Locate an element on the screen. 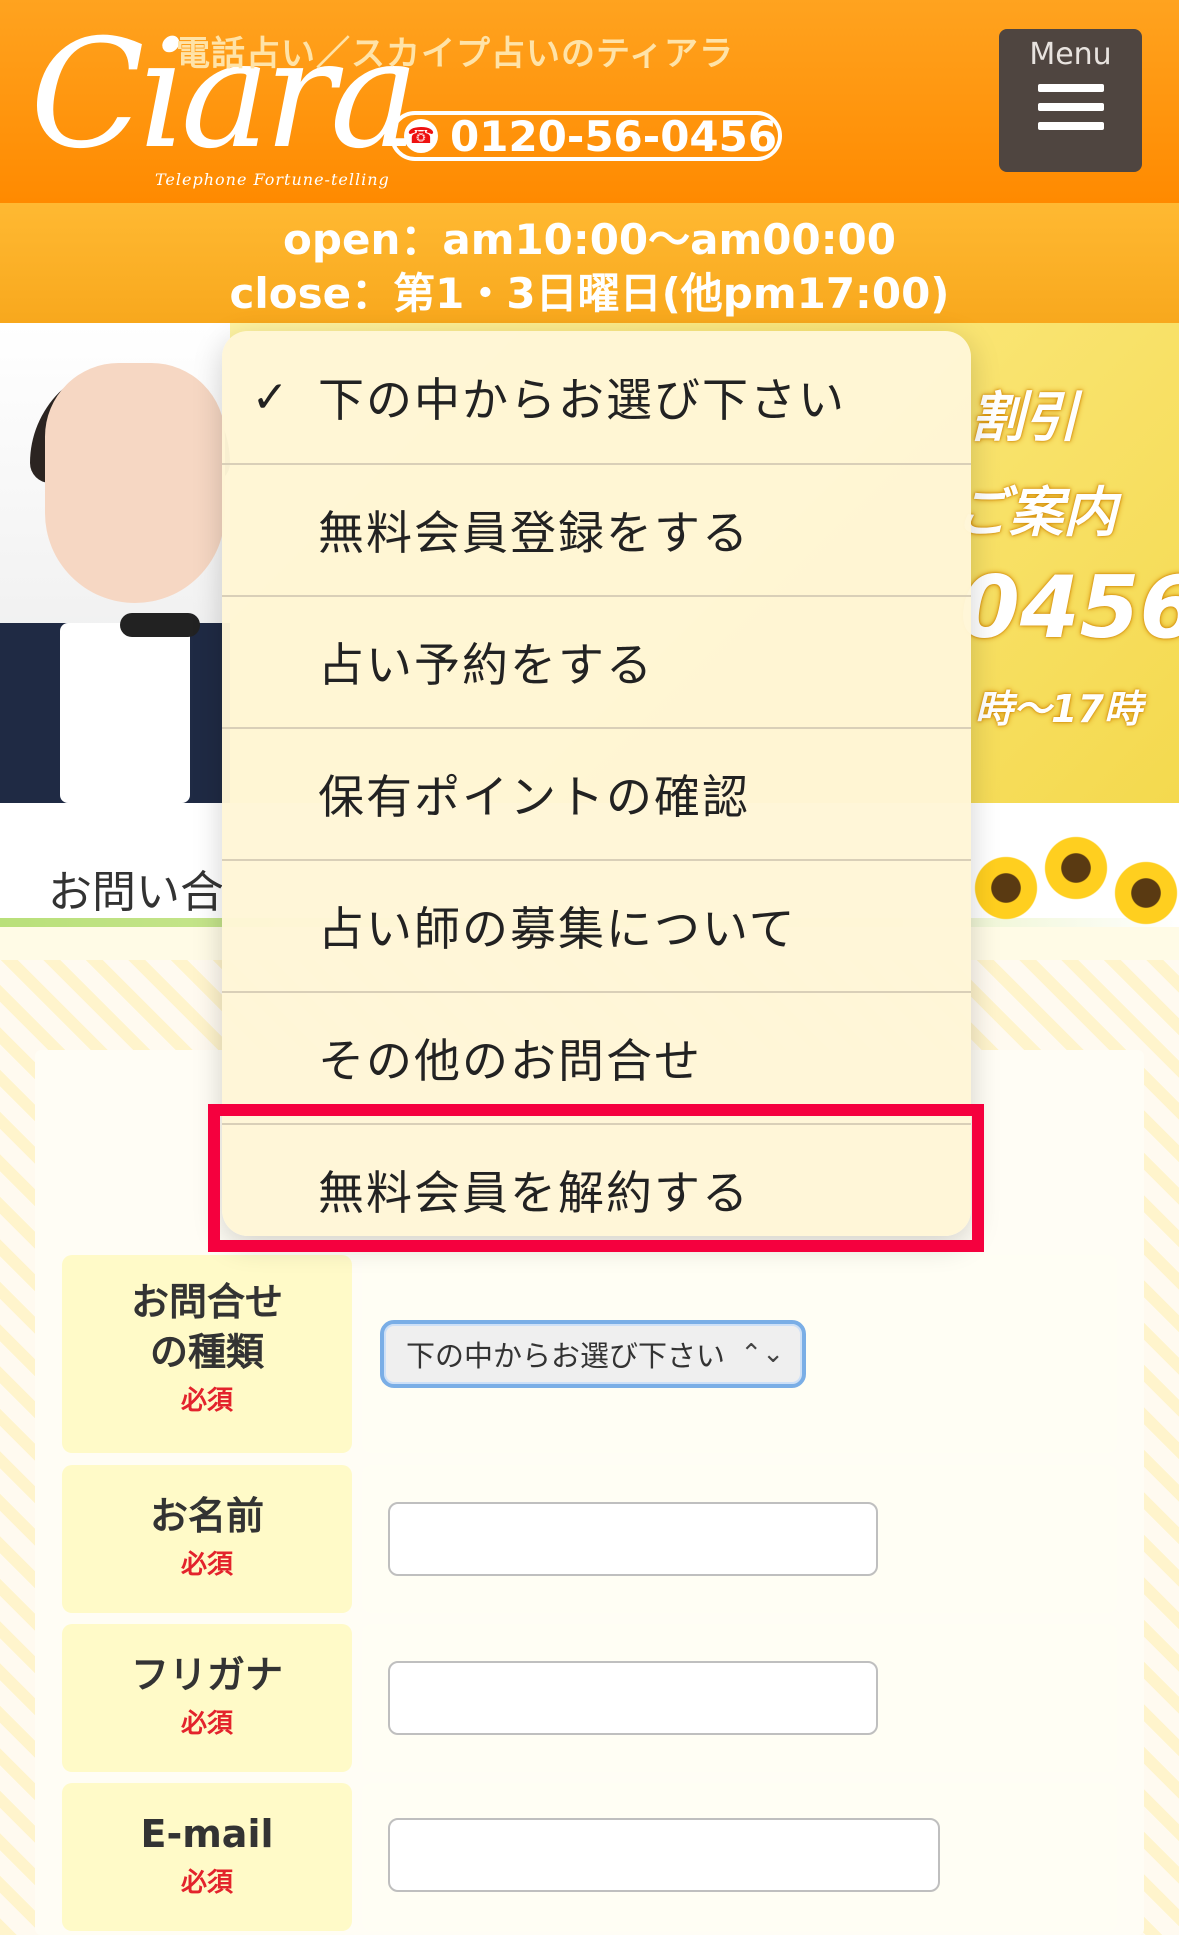  hamburger-icon is located at coordinates (1070, 107).